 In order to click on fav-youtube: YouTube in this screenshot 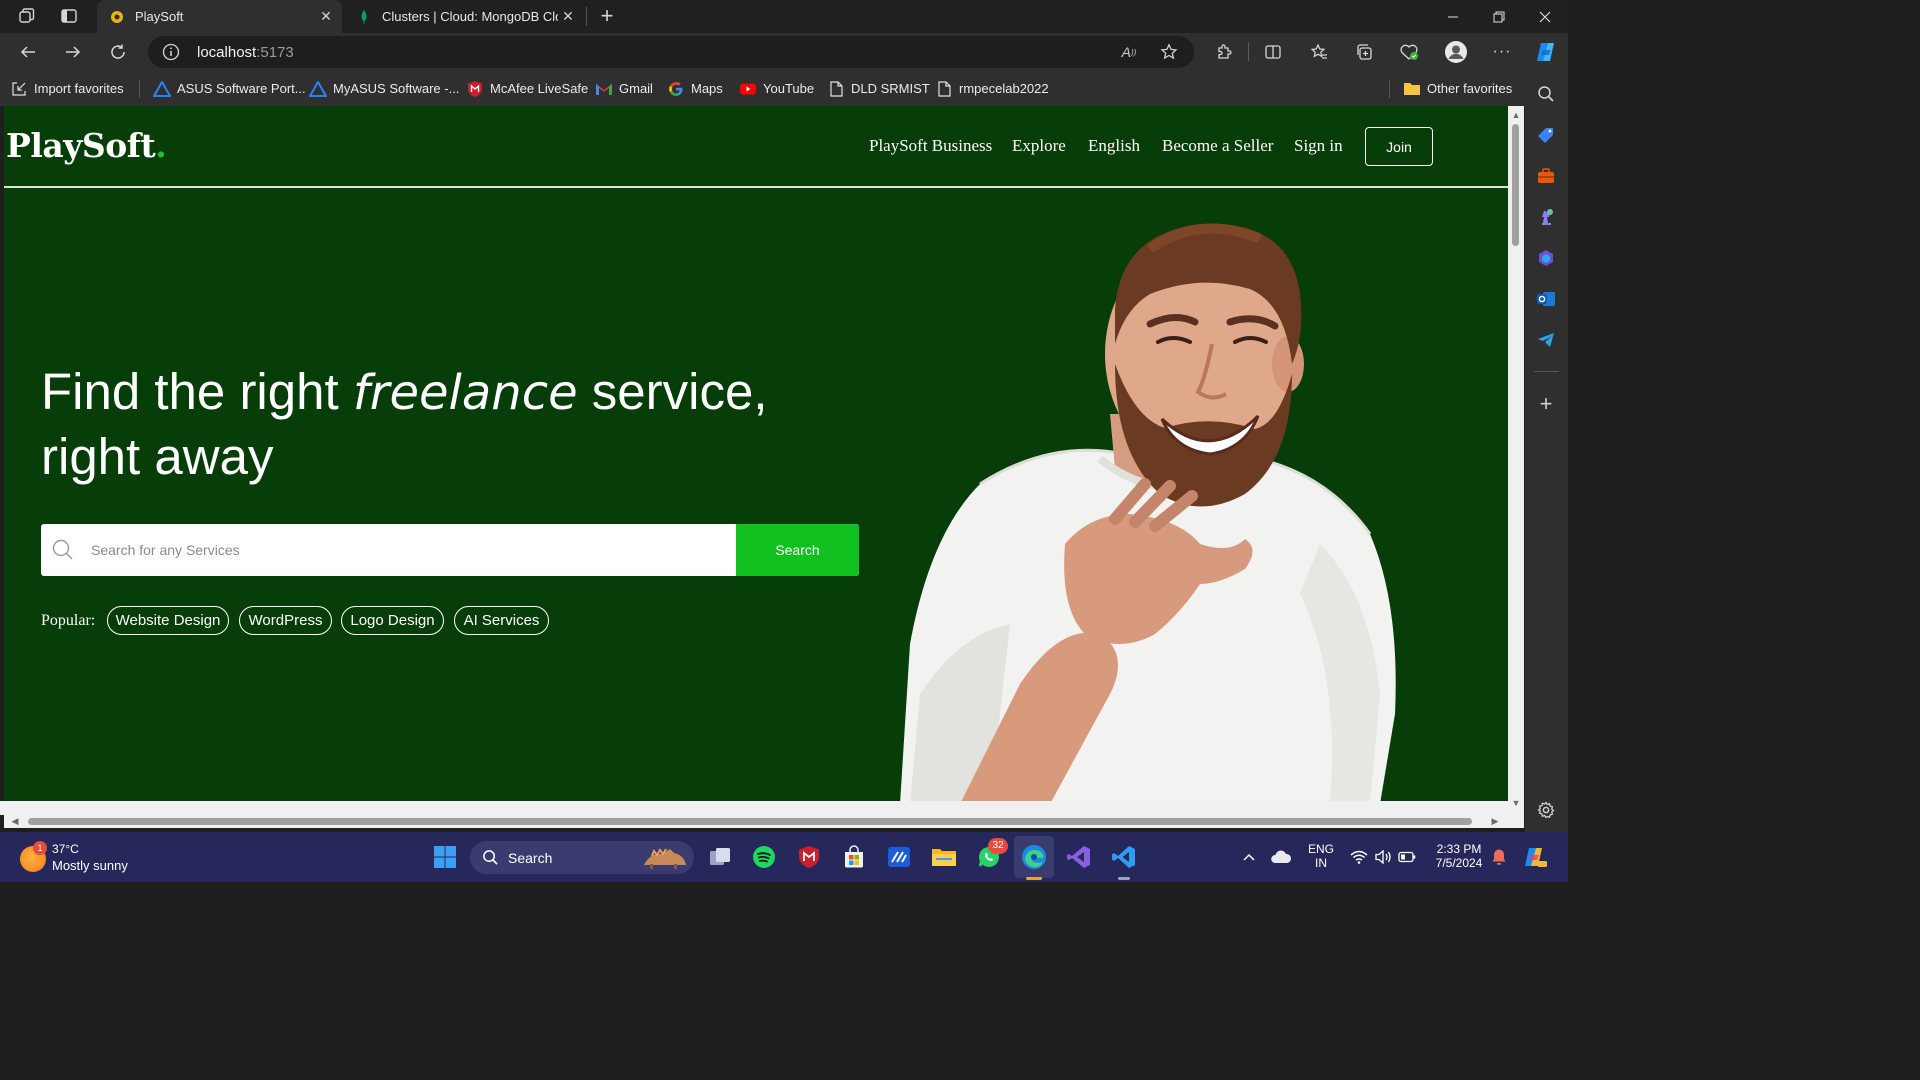, I will do `click(776, 88)`.